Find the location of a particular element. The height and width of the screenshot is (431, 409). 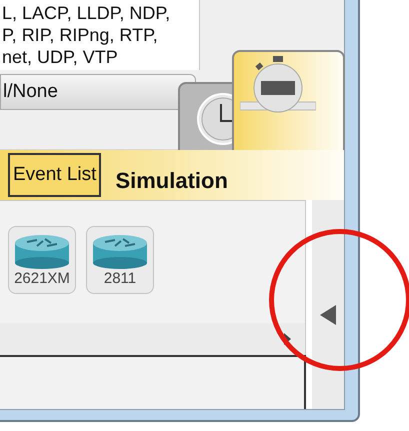

device-label: 2621XM is located at coordinates (42, 279).